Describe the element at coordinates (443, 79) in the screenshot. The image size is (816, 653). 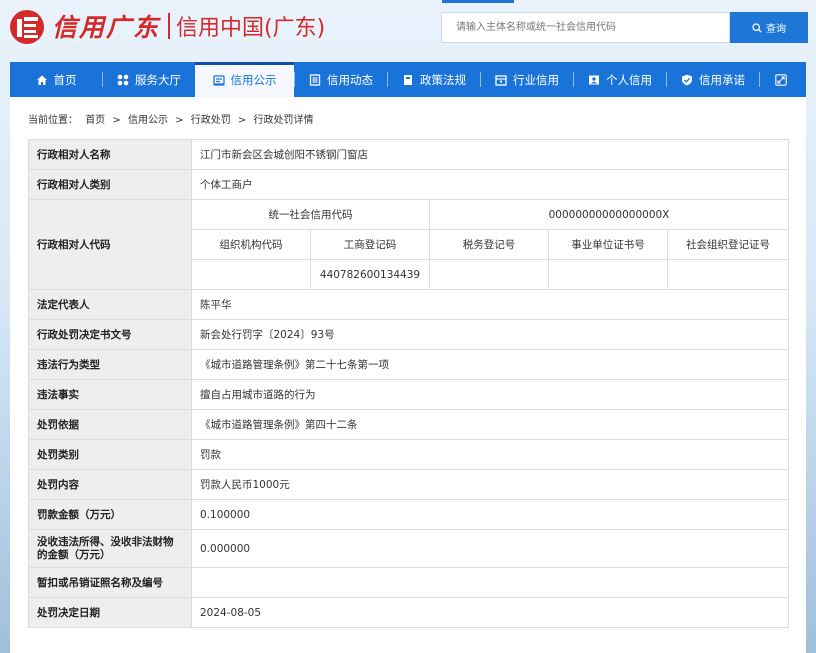
I see `nav-item-label: 政策法规` at that location.